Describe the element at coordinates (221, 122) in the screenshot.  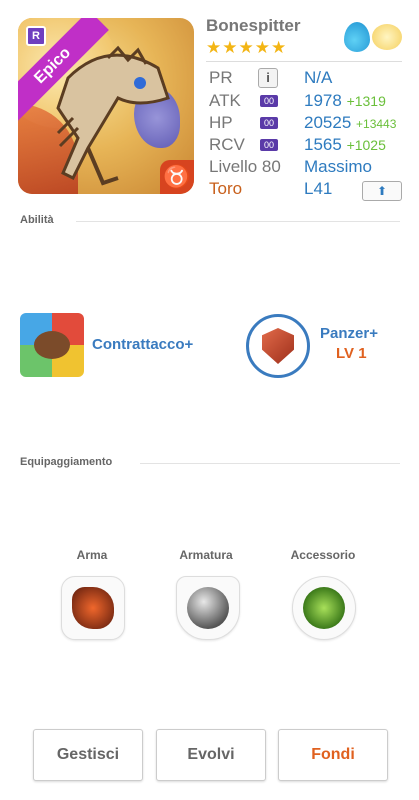
I see `hp-label: HP` at that location.